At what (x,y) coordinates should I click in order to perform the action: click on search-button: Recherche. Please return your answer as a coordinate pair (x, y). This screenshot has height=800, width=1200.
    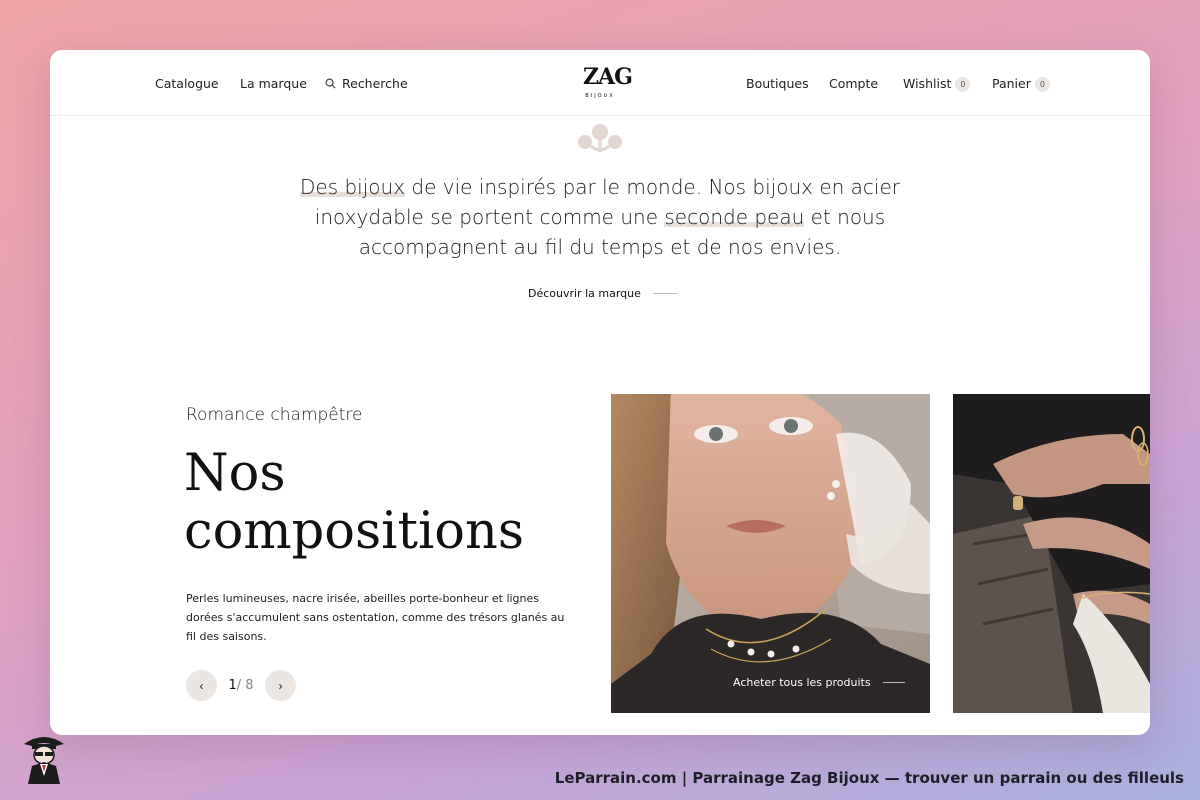
    Looking at the image, I should click on (366, 83).